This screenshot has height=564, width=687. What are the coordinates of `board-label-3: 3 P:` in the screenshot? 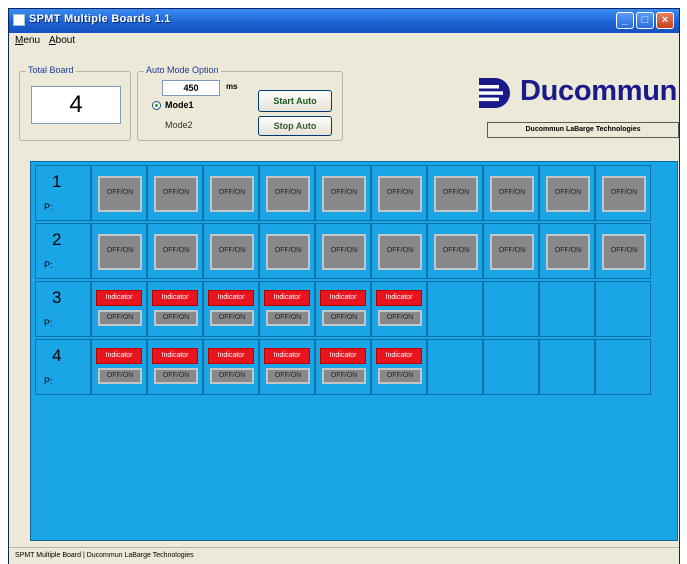 It's located at (63, 309).